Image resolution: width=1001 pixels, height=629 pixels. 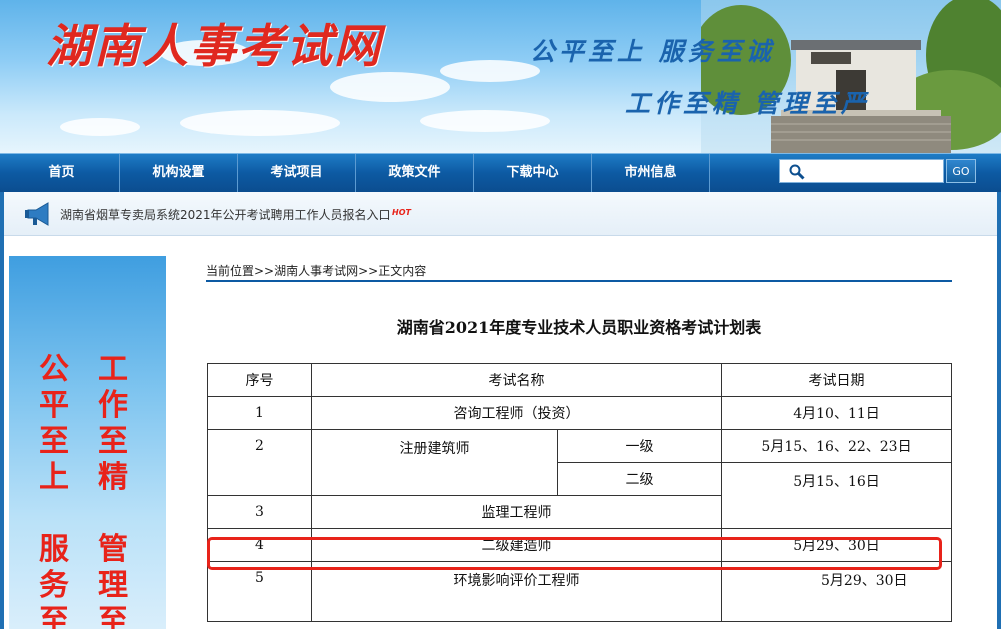 I want to click on table-header-row: 序号 考试名称 考试日期, so click(x=579, y=380).